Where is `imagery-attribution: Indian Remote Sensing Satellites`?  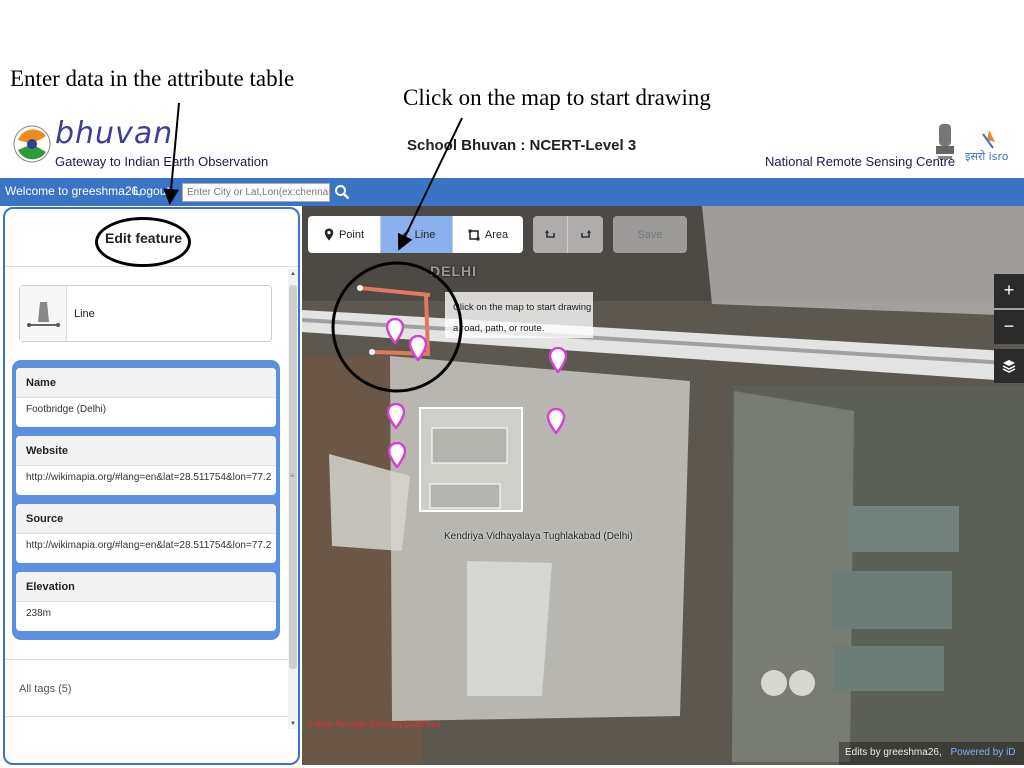
imagery-attribution: Indian Remote Sensing Satellites is located at coordinates (374, 724).